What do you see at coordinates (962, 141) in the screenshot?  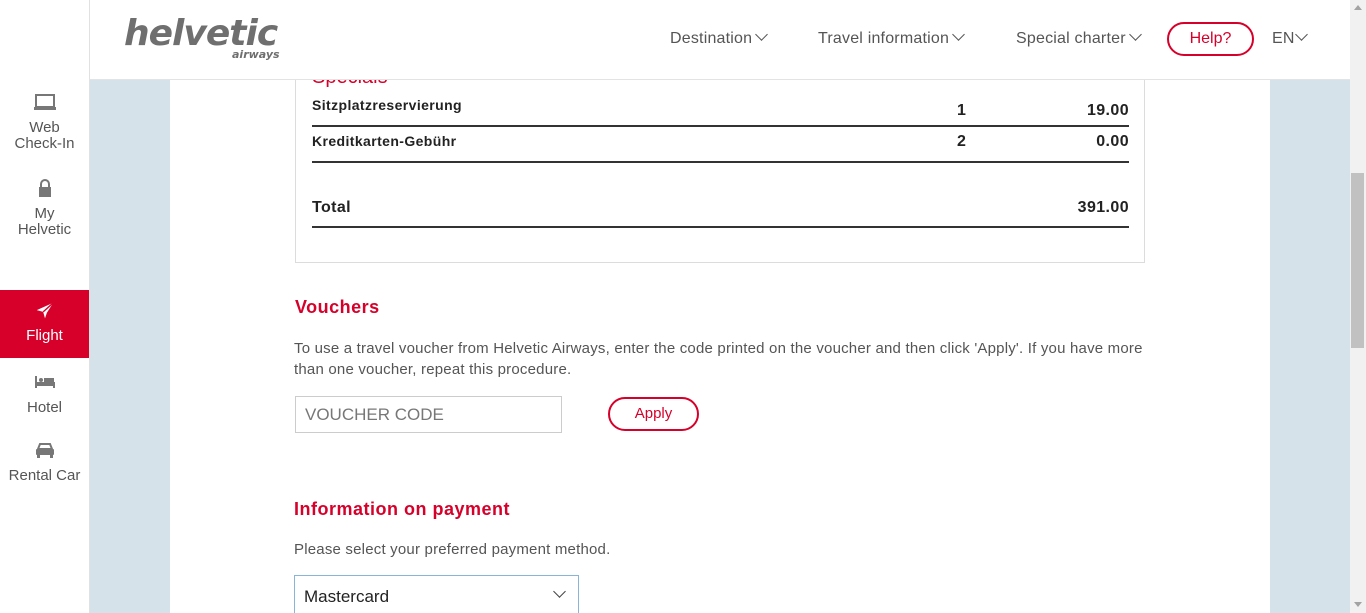 I see `row-qty: 2` at bounding box center [962, 141].